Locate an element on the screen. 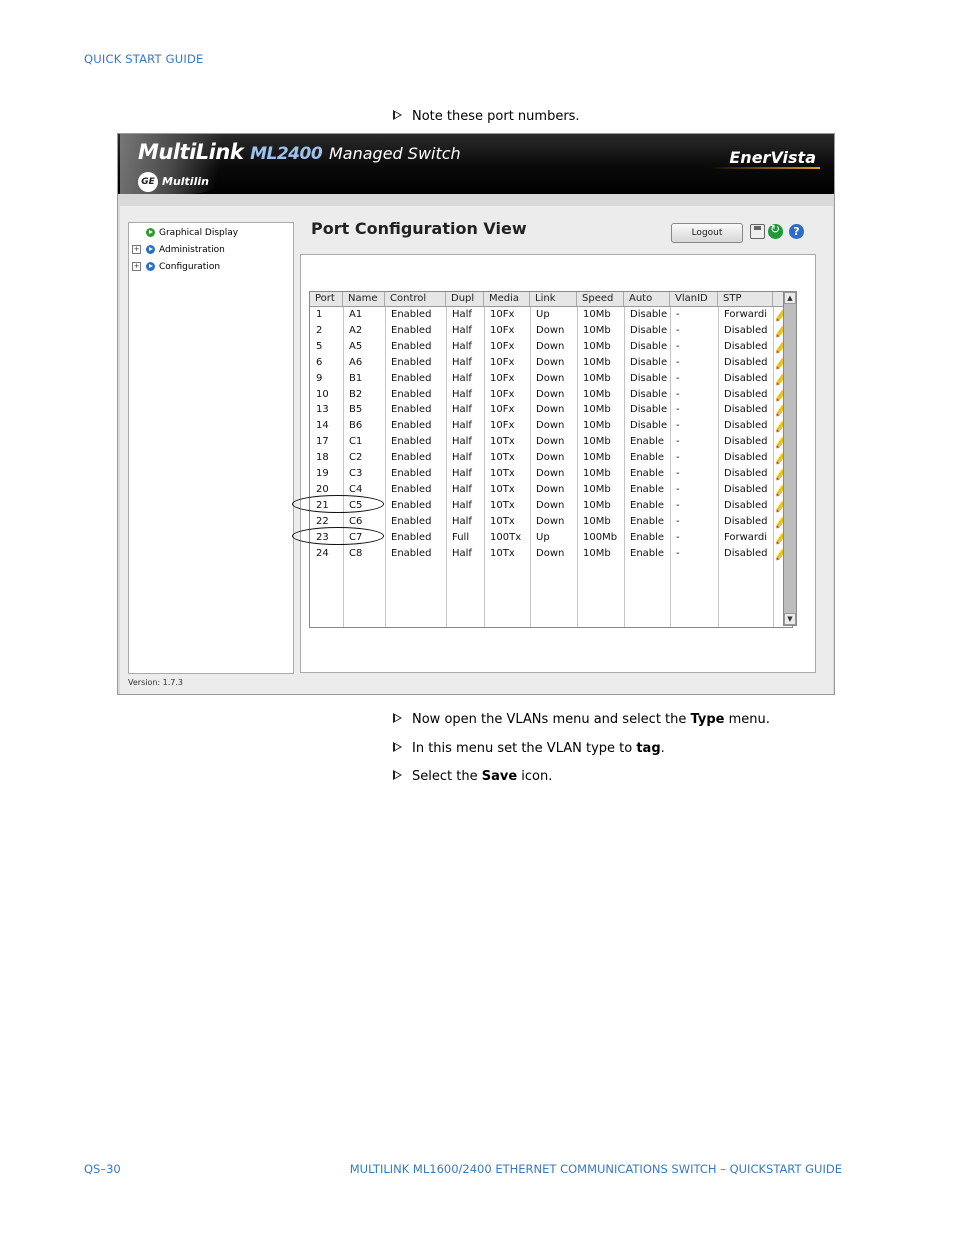  column-header: Control is located at coordinates (415, 299).